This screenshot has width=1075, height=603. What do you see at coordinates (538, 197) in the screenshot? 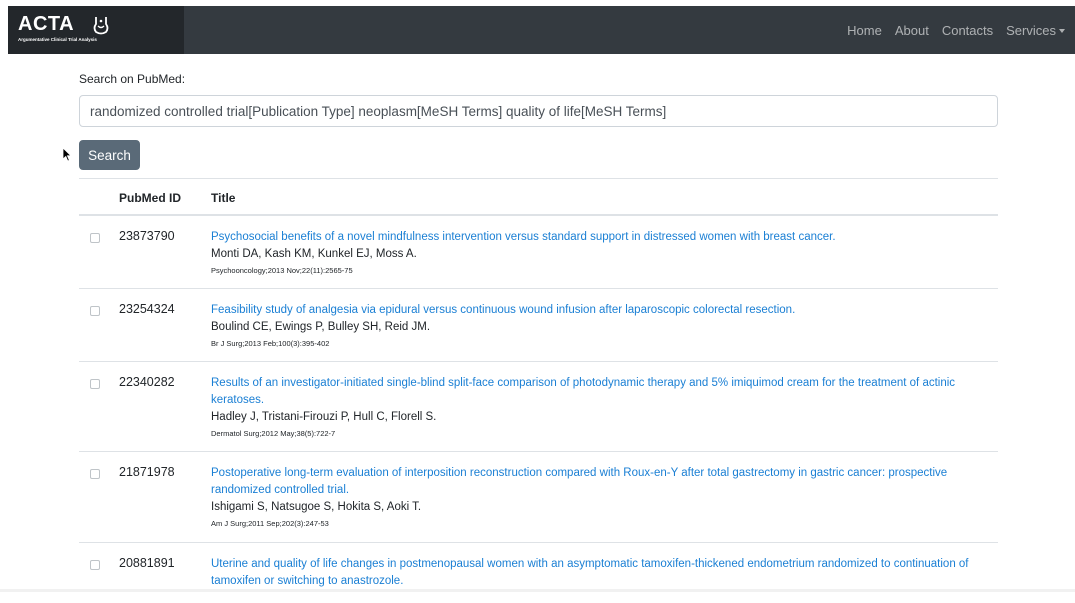
I see `table-header: PubMed ID Title` at bounding box center [538, 197].